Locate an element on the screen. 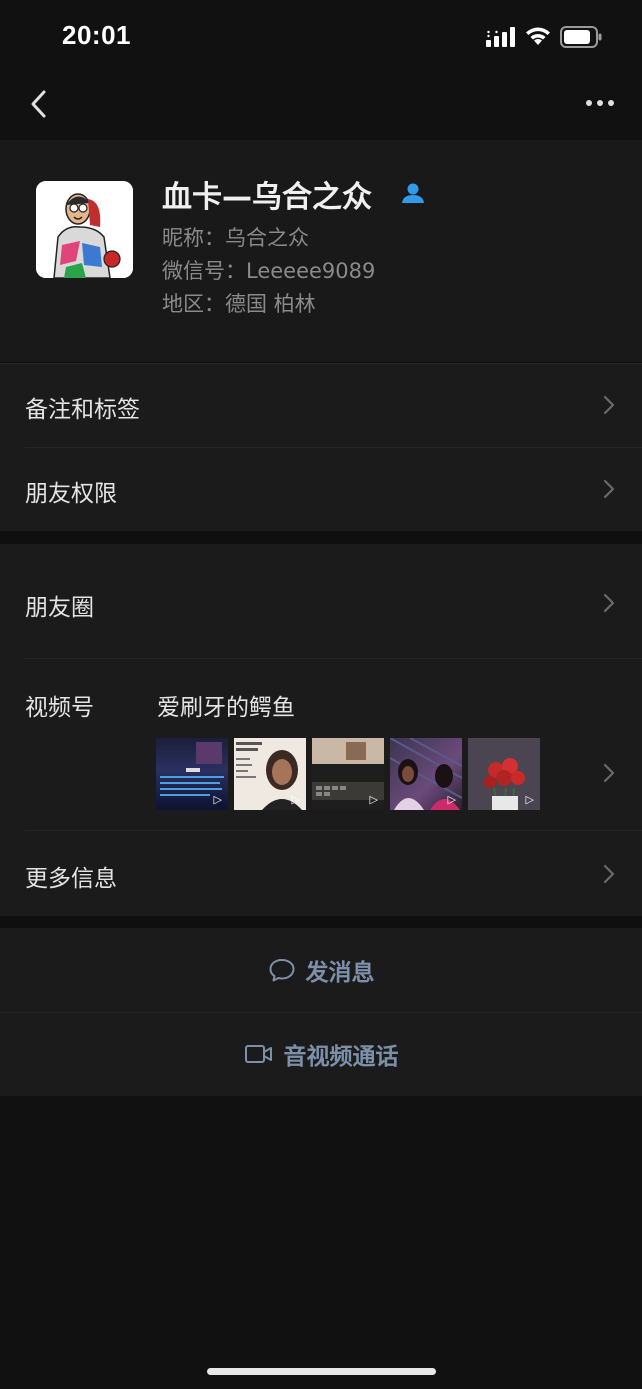 This screenshot has width=642, height=1389. back-button is located at coordinates (38, 104).